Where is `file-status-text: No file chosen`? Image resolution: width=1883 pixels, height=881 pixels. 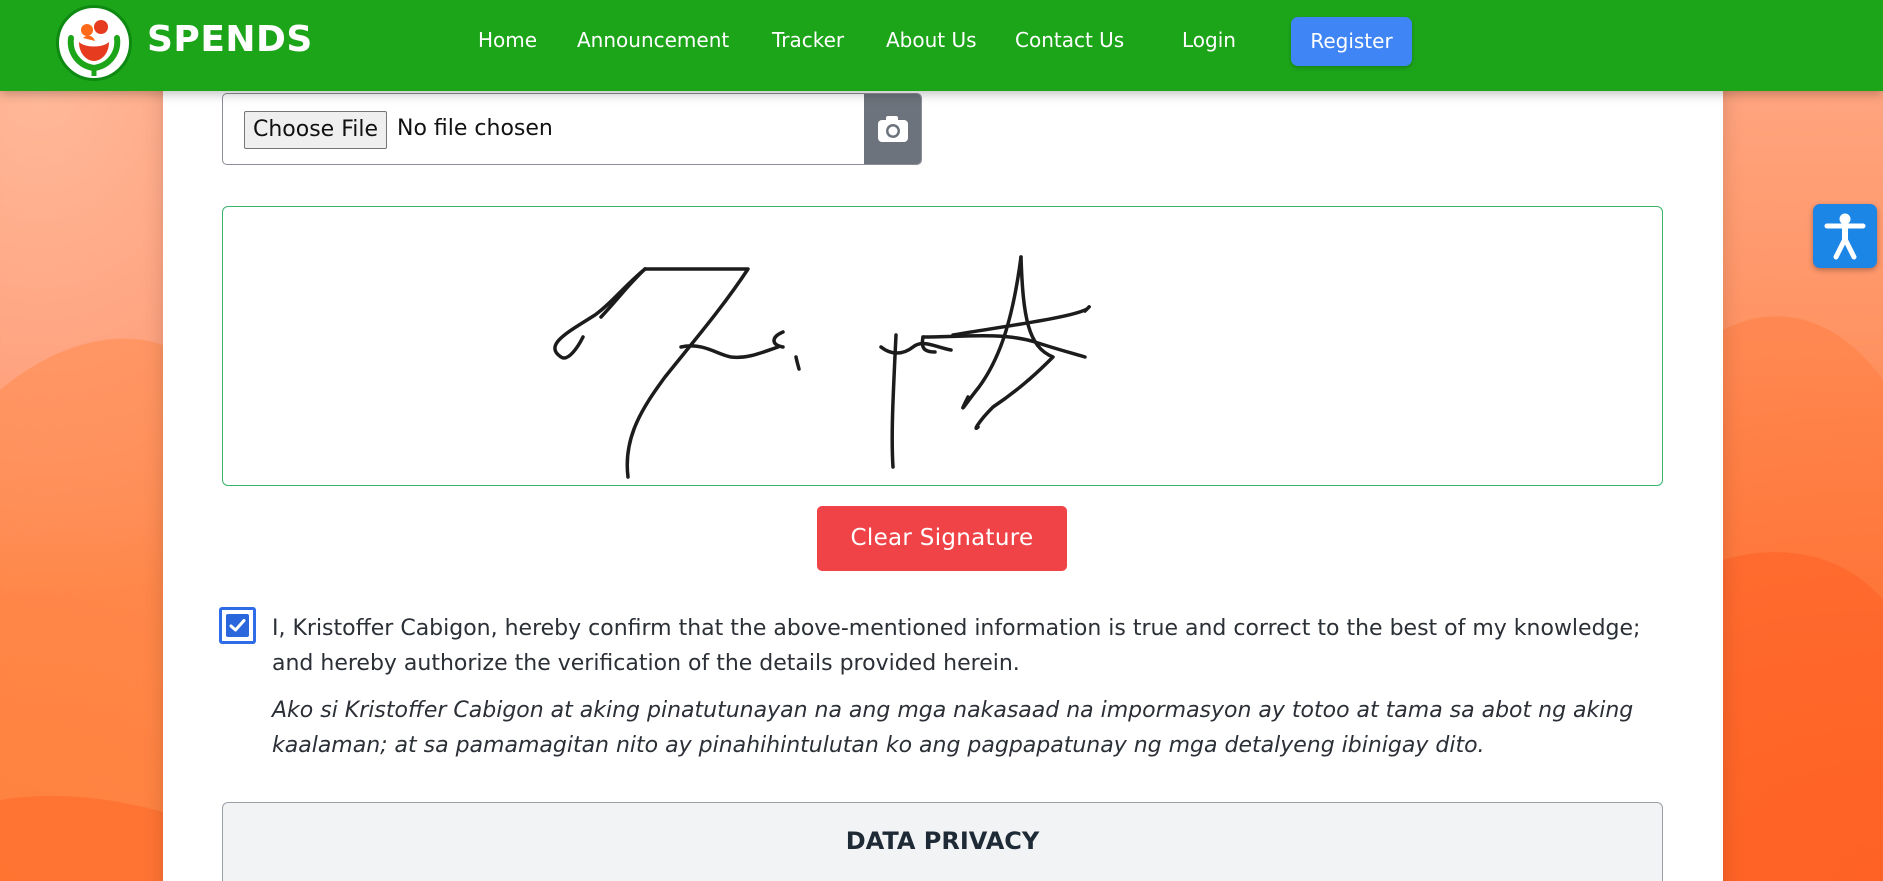 file-status-text: No file chosen is located at coordinates (475, 128).